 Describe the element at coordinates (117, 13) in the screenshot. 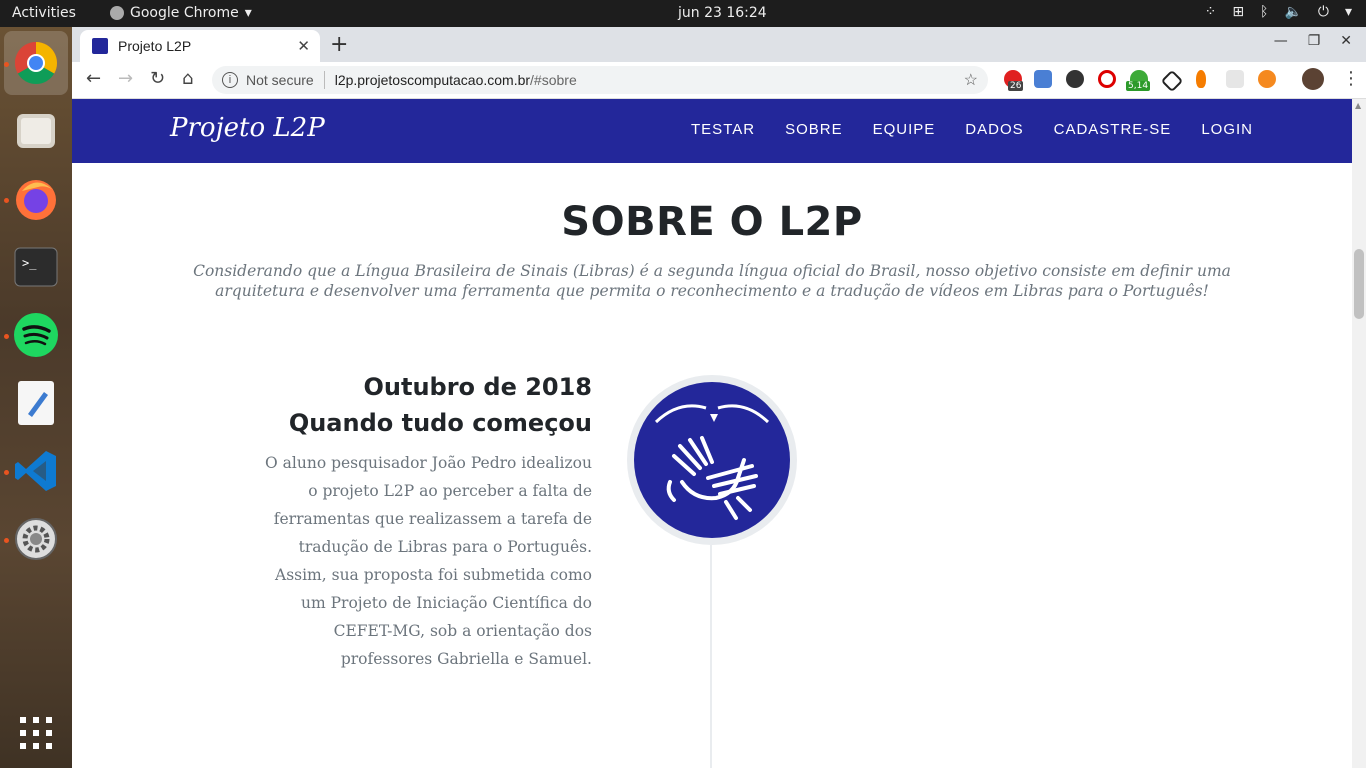

I see `chrome-app-icon` at that location.